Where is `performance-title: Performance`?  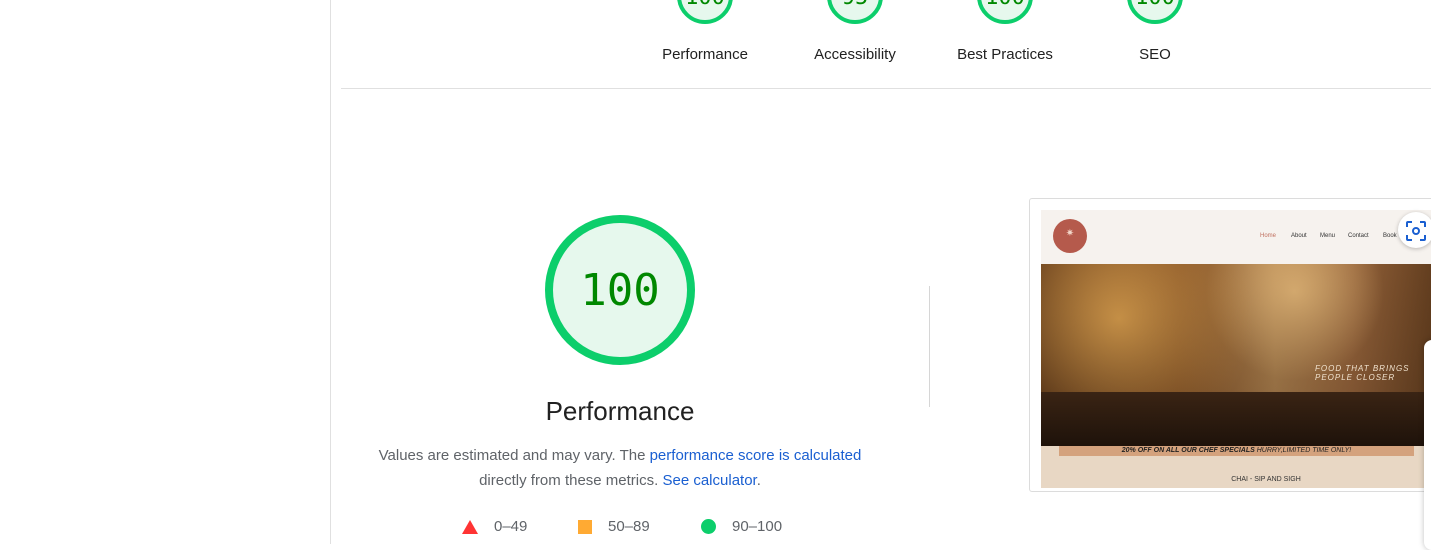
performance-title: Performance is located at coordinates (620, 411).